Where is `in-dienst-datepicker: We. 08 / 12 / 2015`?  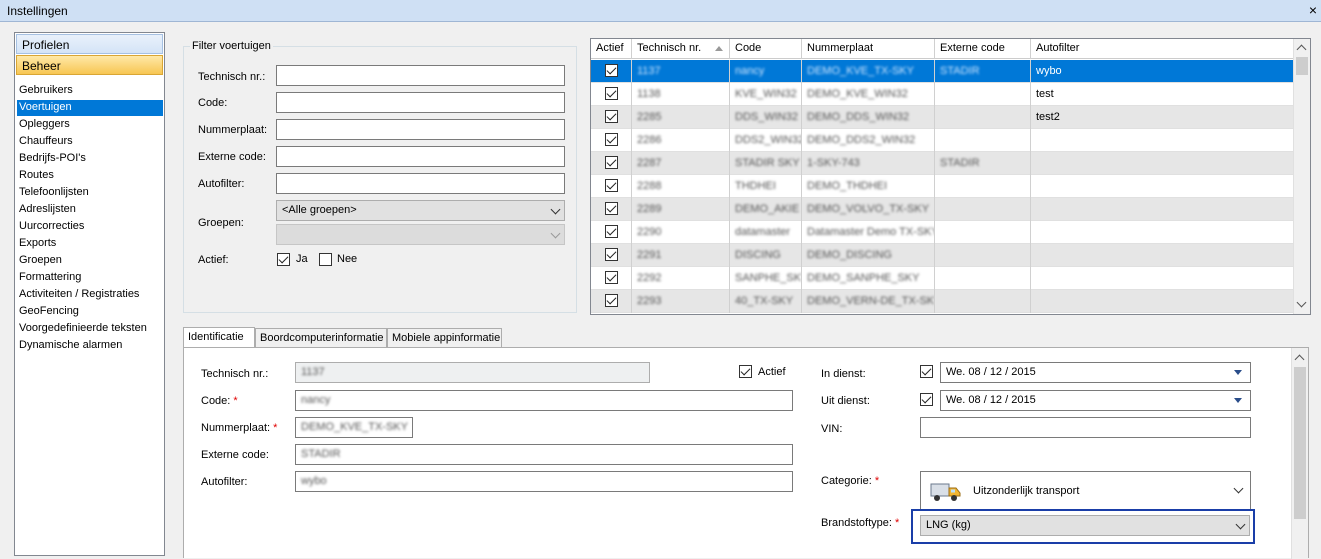 in-dienst-datepicker: We. 08 / 12 / 2015 is located at coordinates (1095, 372).